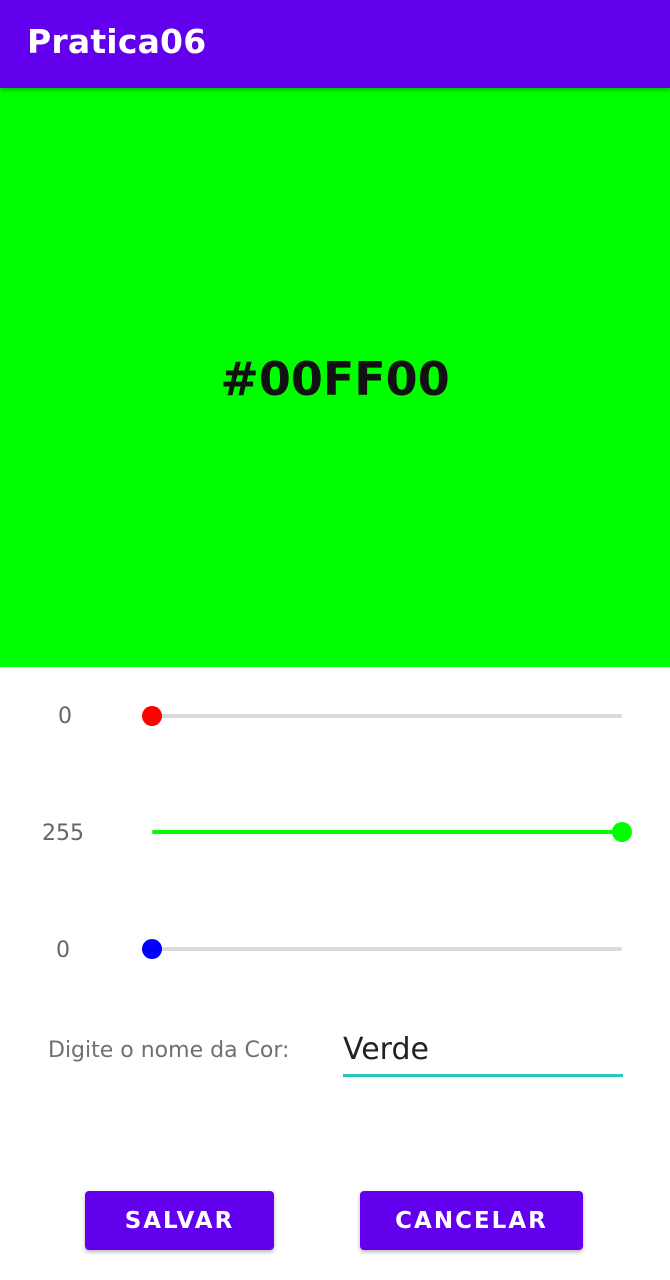 The height and width of the screenshot is (1280, 670). Describe the element at coordinates (179, 1220) in the screenshot. I see `save-button: SALVAR` at that location.